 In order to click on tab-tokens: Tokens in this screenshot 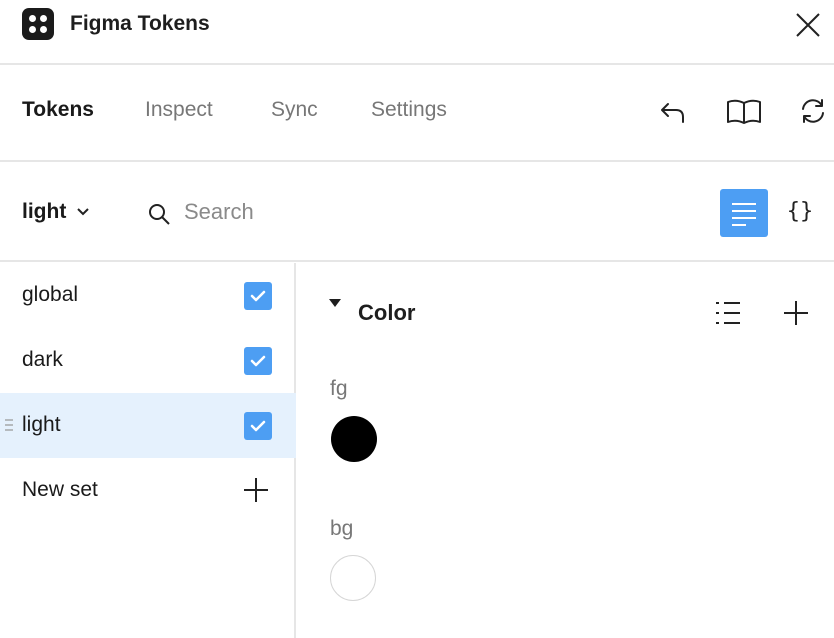, I will do `click(58, 110)`.